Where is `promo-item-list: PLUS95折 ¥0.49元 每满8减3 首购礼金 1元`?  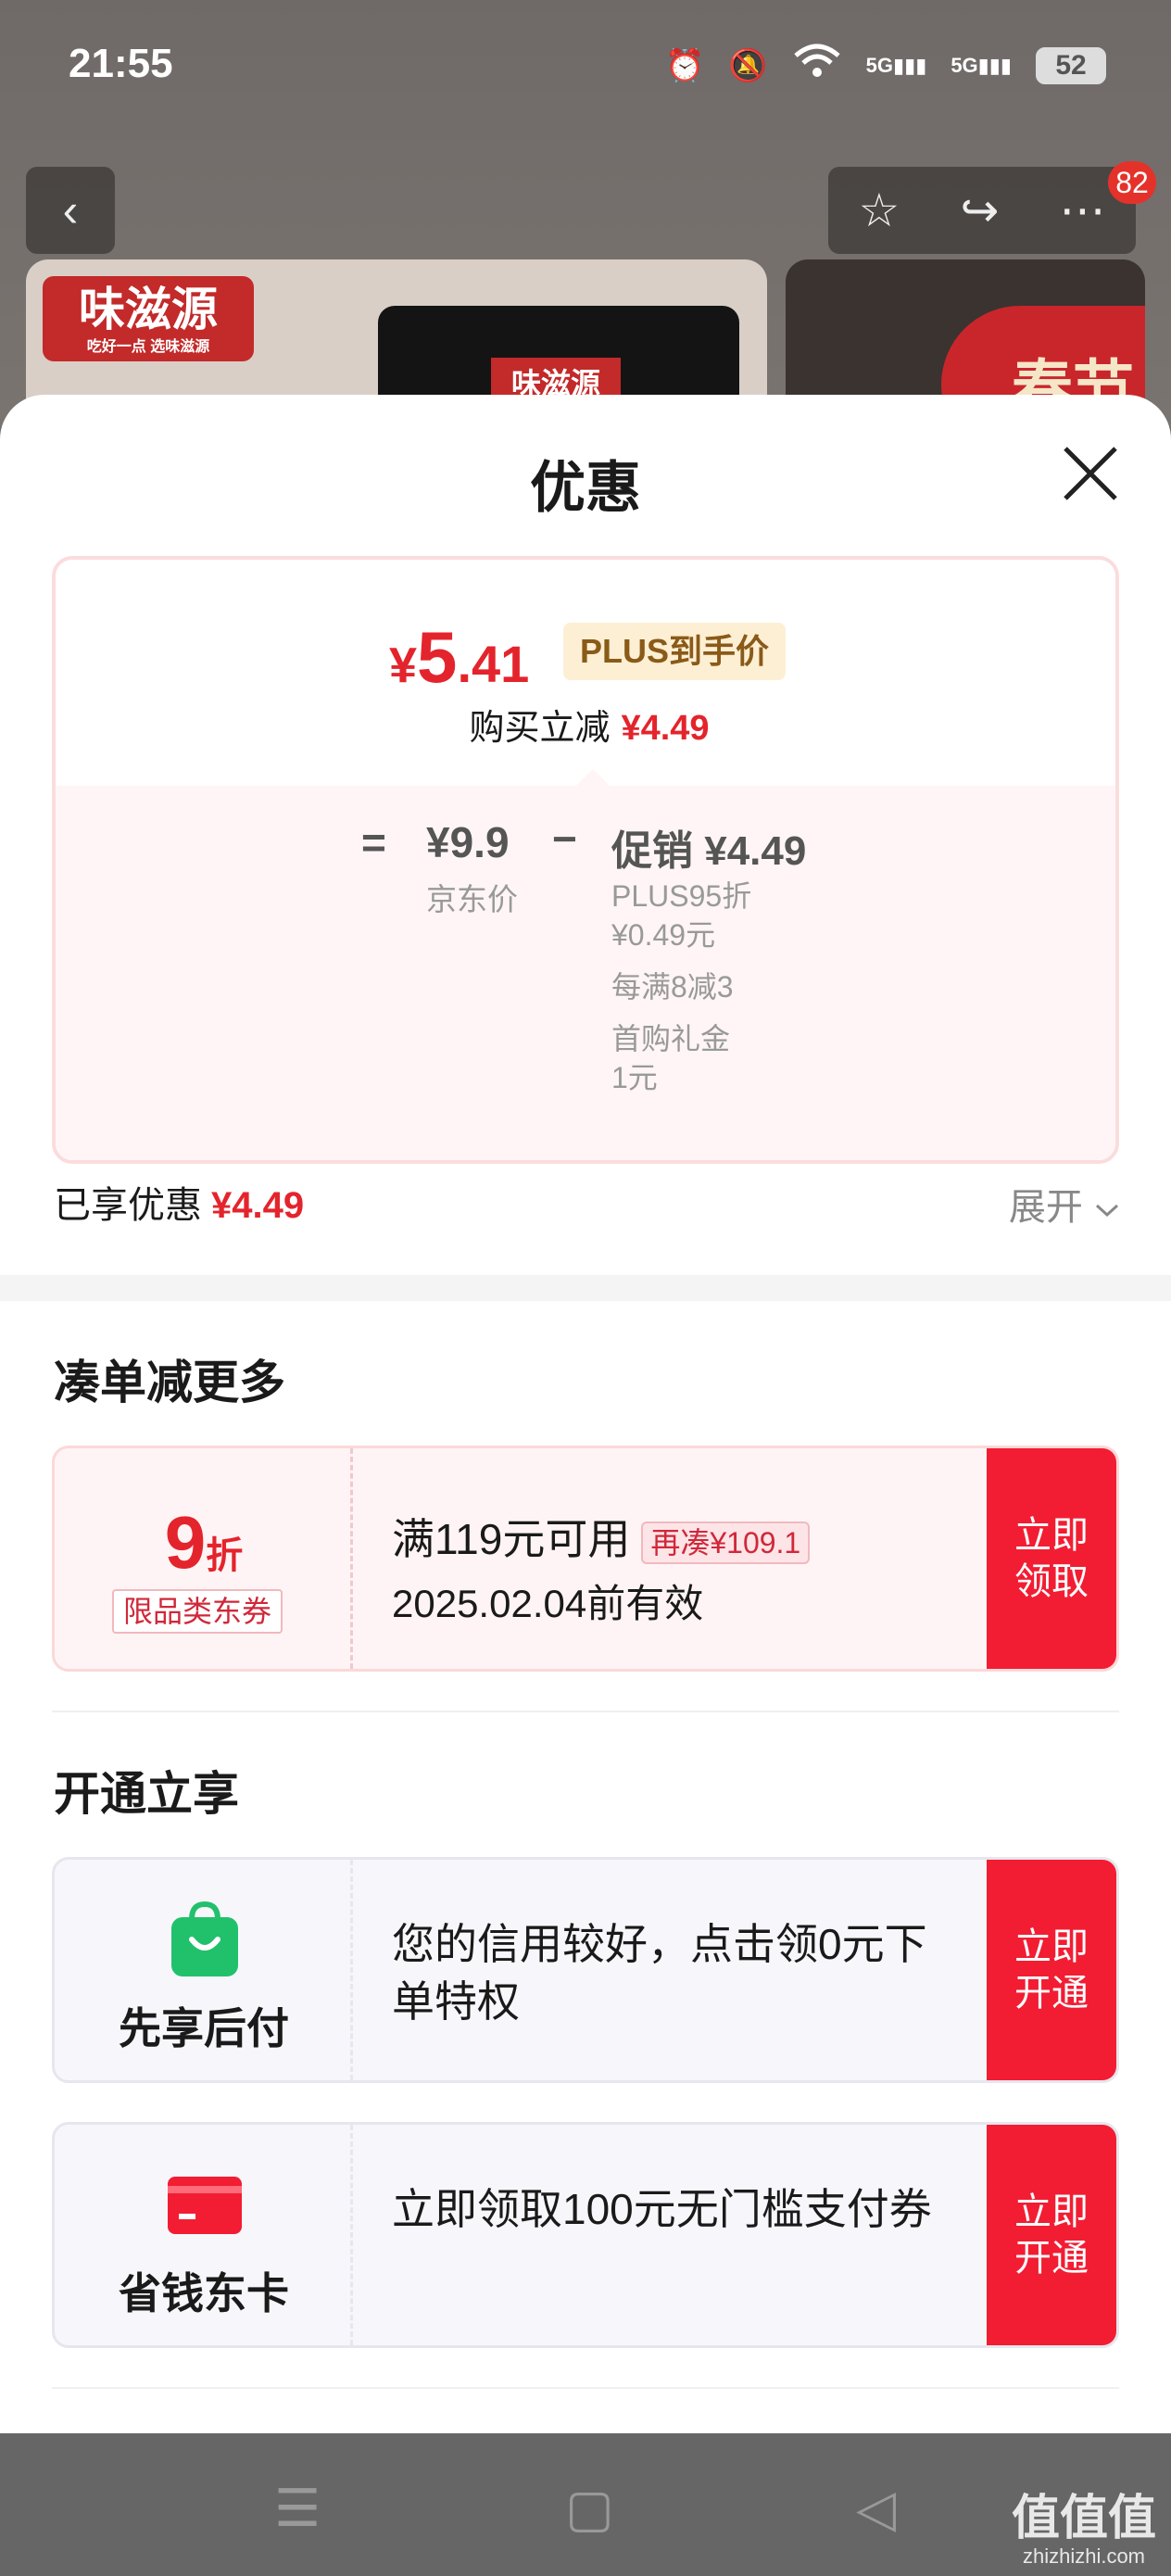
promo-item-list: PLUS95折 ¥0.49元 每满8减3 首购礼金 1元 is located at coordinates (750, 993).